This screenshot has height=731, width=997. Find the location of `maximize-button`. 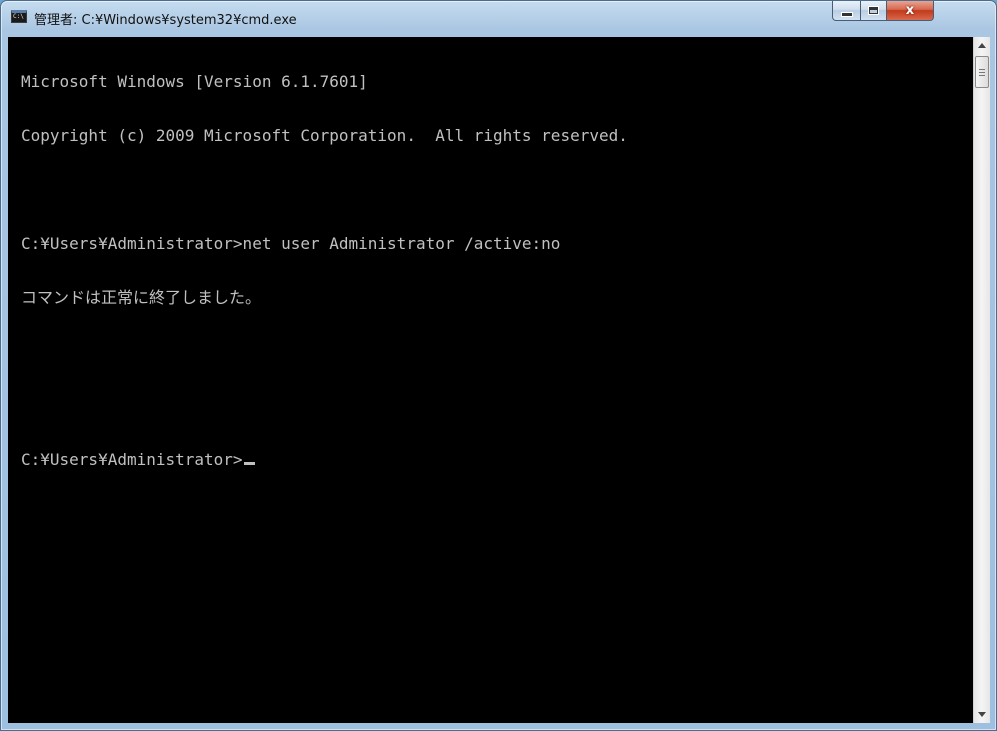

maximize-button is located at coordinates (873, 11).